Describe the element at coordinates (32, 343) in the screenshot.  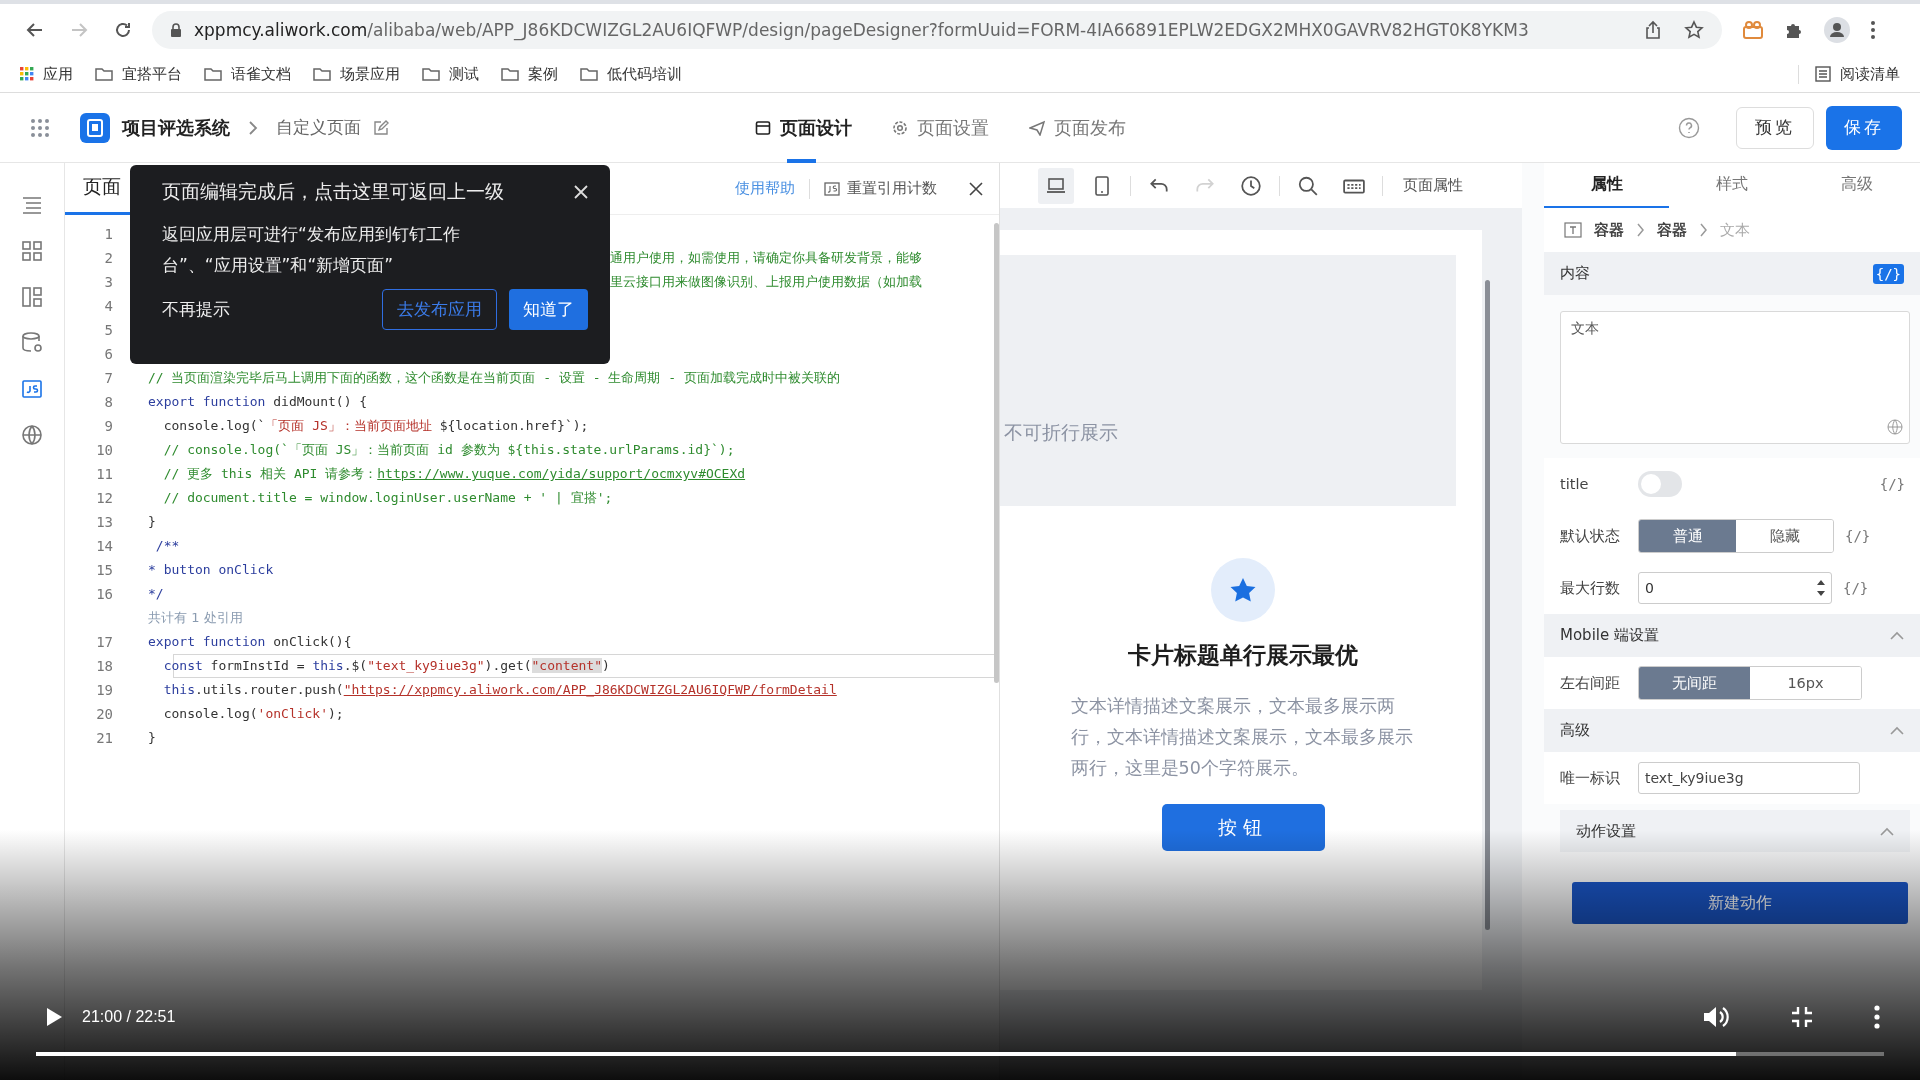
I see `database-icon` at that location.